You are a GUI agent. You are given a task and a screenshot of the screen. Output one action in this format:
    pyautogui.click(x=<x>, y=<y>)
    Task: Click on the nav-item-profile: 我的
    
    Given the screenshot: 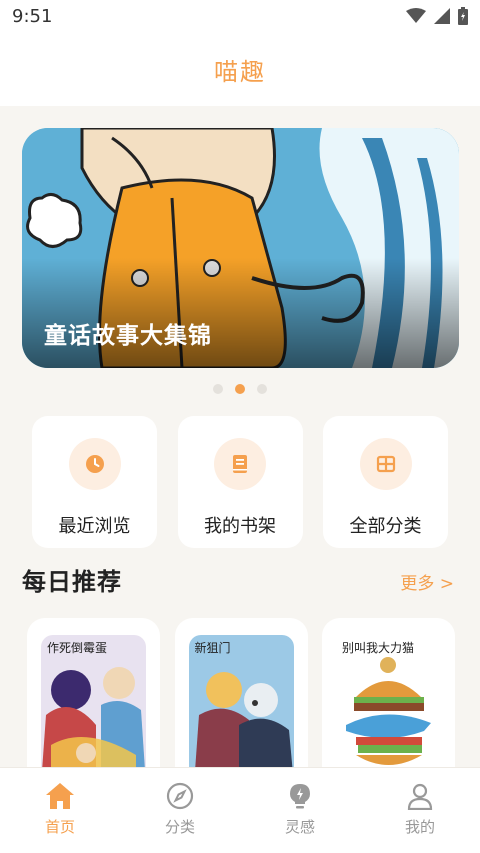 What is the action you would take?
    pyautogui.click(x=420, y=810)
    